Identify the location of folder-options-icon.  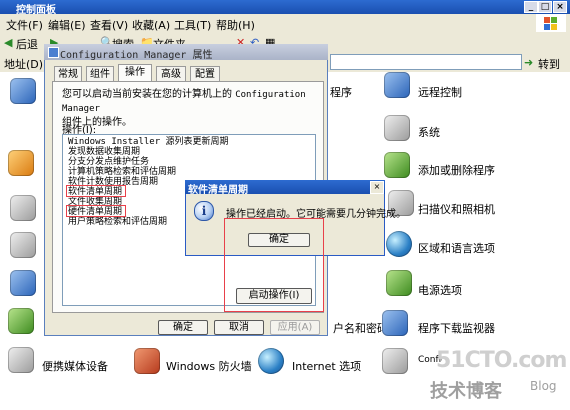
(21, 163).